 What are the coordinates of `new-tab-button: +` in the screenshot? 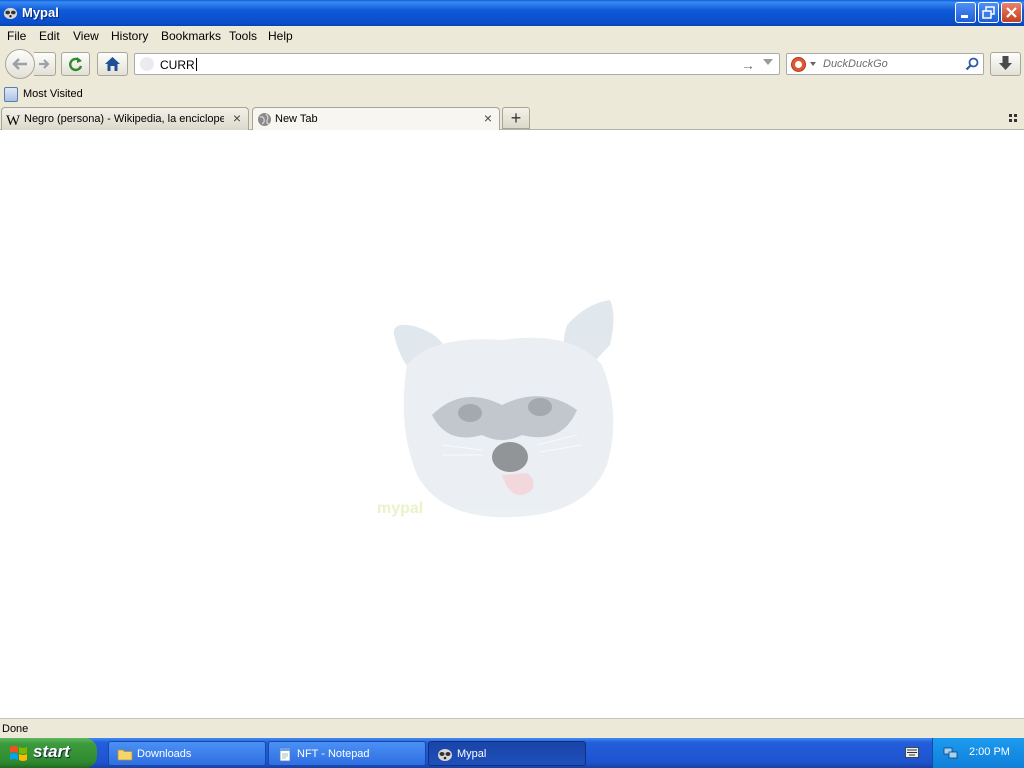 It's located at (516, 118).